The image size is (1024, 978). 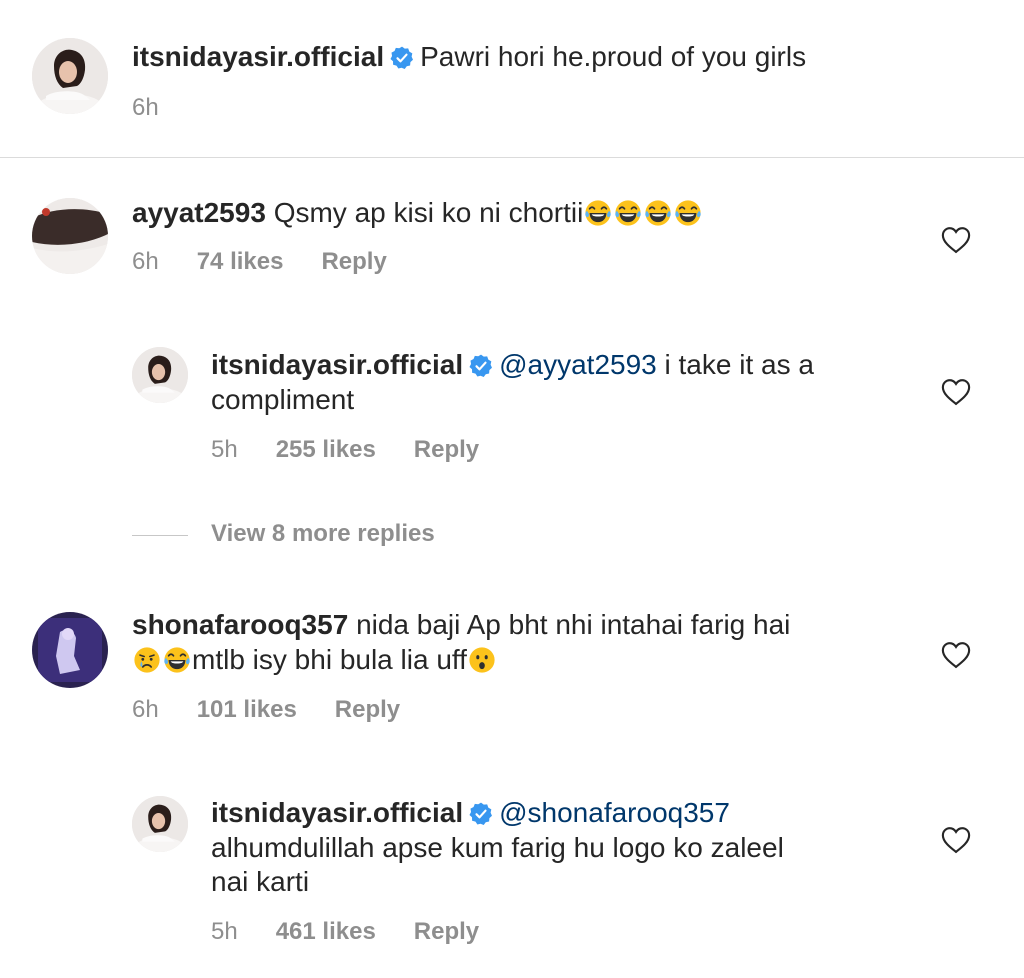 I want to click on likes-count: 74 likes, so click(x=240, y=261).